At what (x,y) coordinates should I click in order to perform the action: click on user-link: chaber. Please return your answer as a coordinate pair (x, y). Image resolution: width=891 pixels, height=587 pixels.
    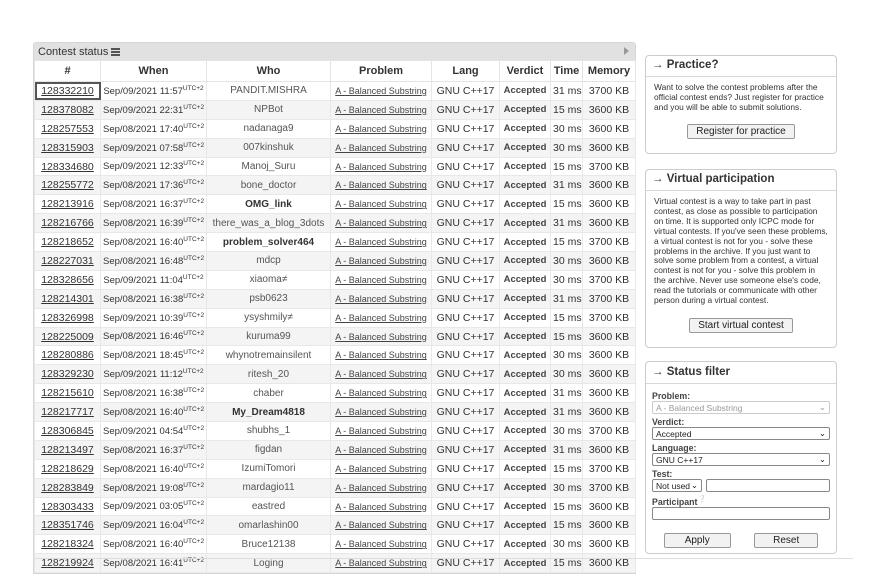
    Looking at the image, I should click on (268, 393).